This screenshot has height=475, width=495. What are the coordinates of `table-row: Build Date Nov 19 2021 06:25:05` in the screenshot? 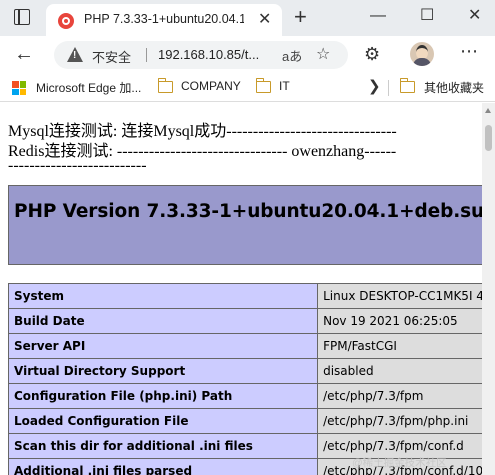 It's located at (244, 321).